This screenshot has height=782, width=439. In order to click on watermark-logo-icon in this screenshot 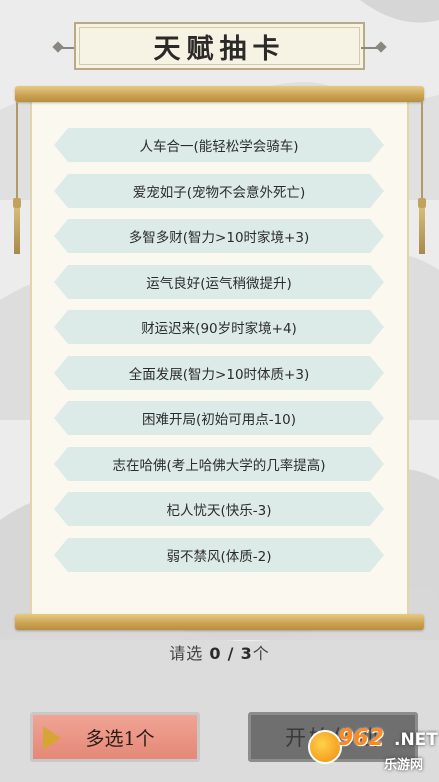, I will do `click(325, 747)`.